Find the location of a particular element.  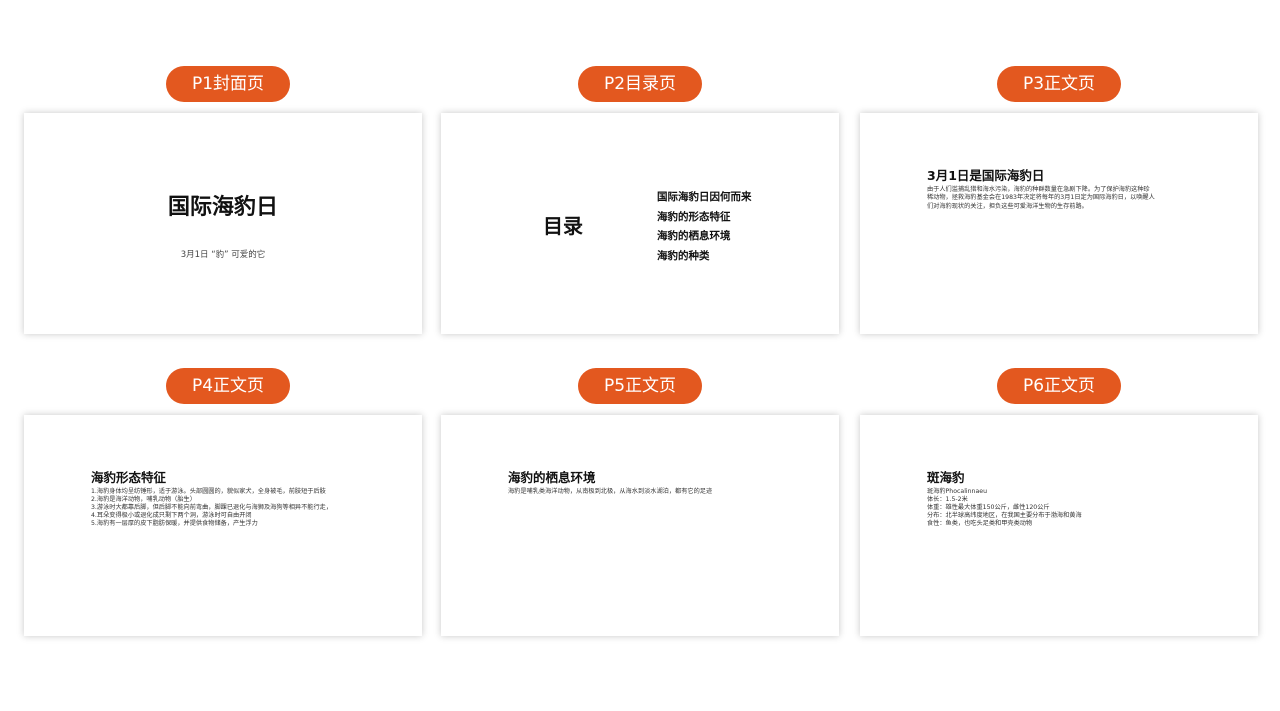

slide-label-badge: P1封面页 is located at coordinates (228, 84).